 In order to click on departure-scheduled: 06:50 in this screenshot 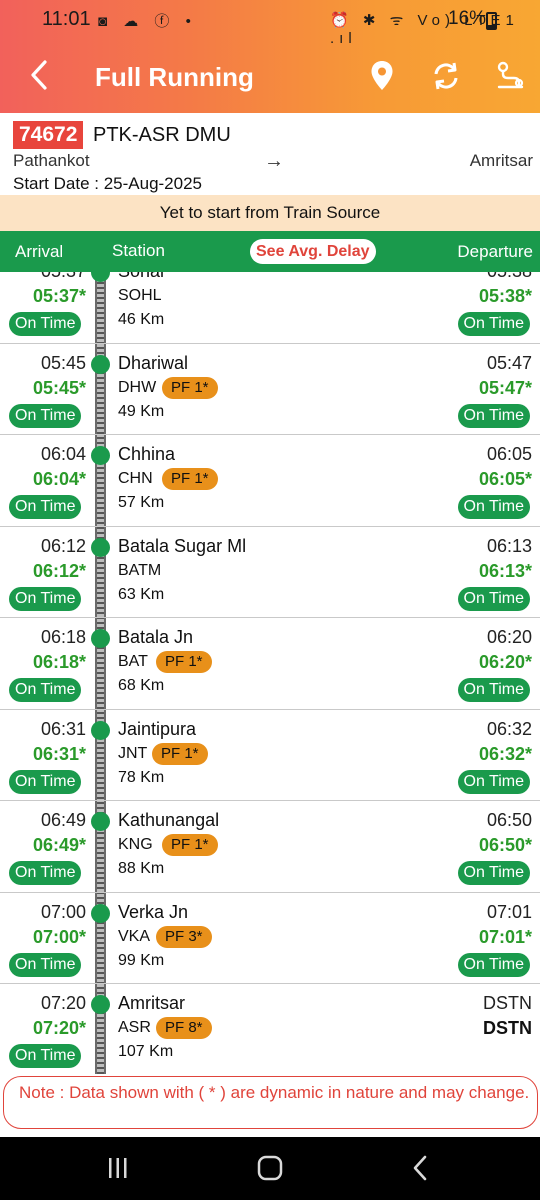, I will do `click(509, 820)`.